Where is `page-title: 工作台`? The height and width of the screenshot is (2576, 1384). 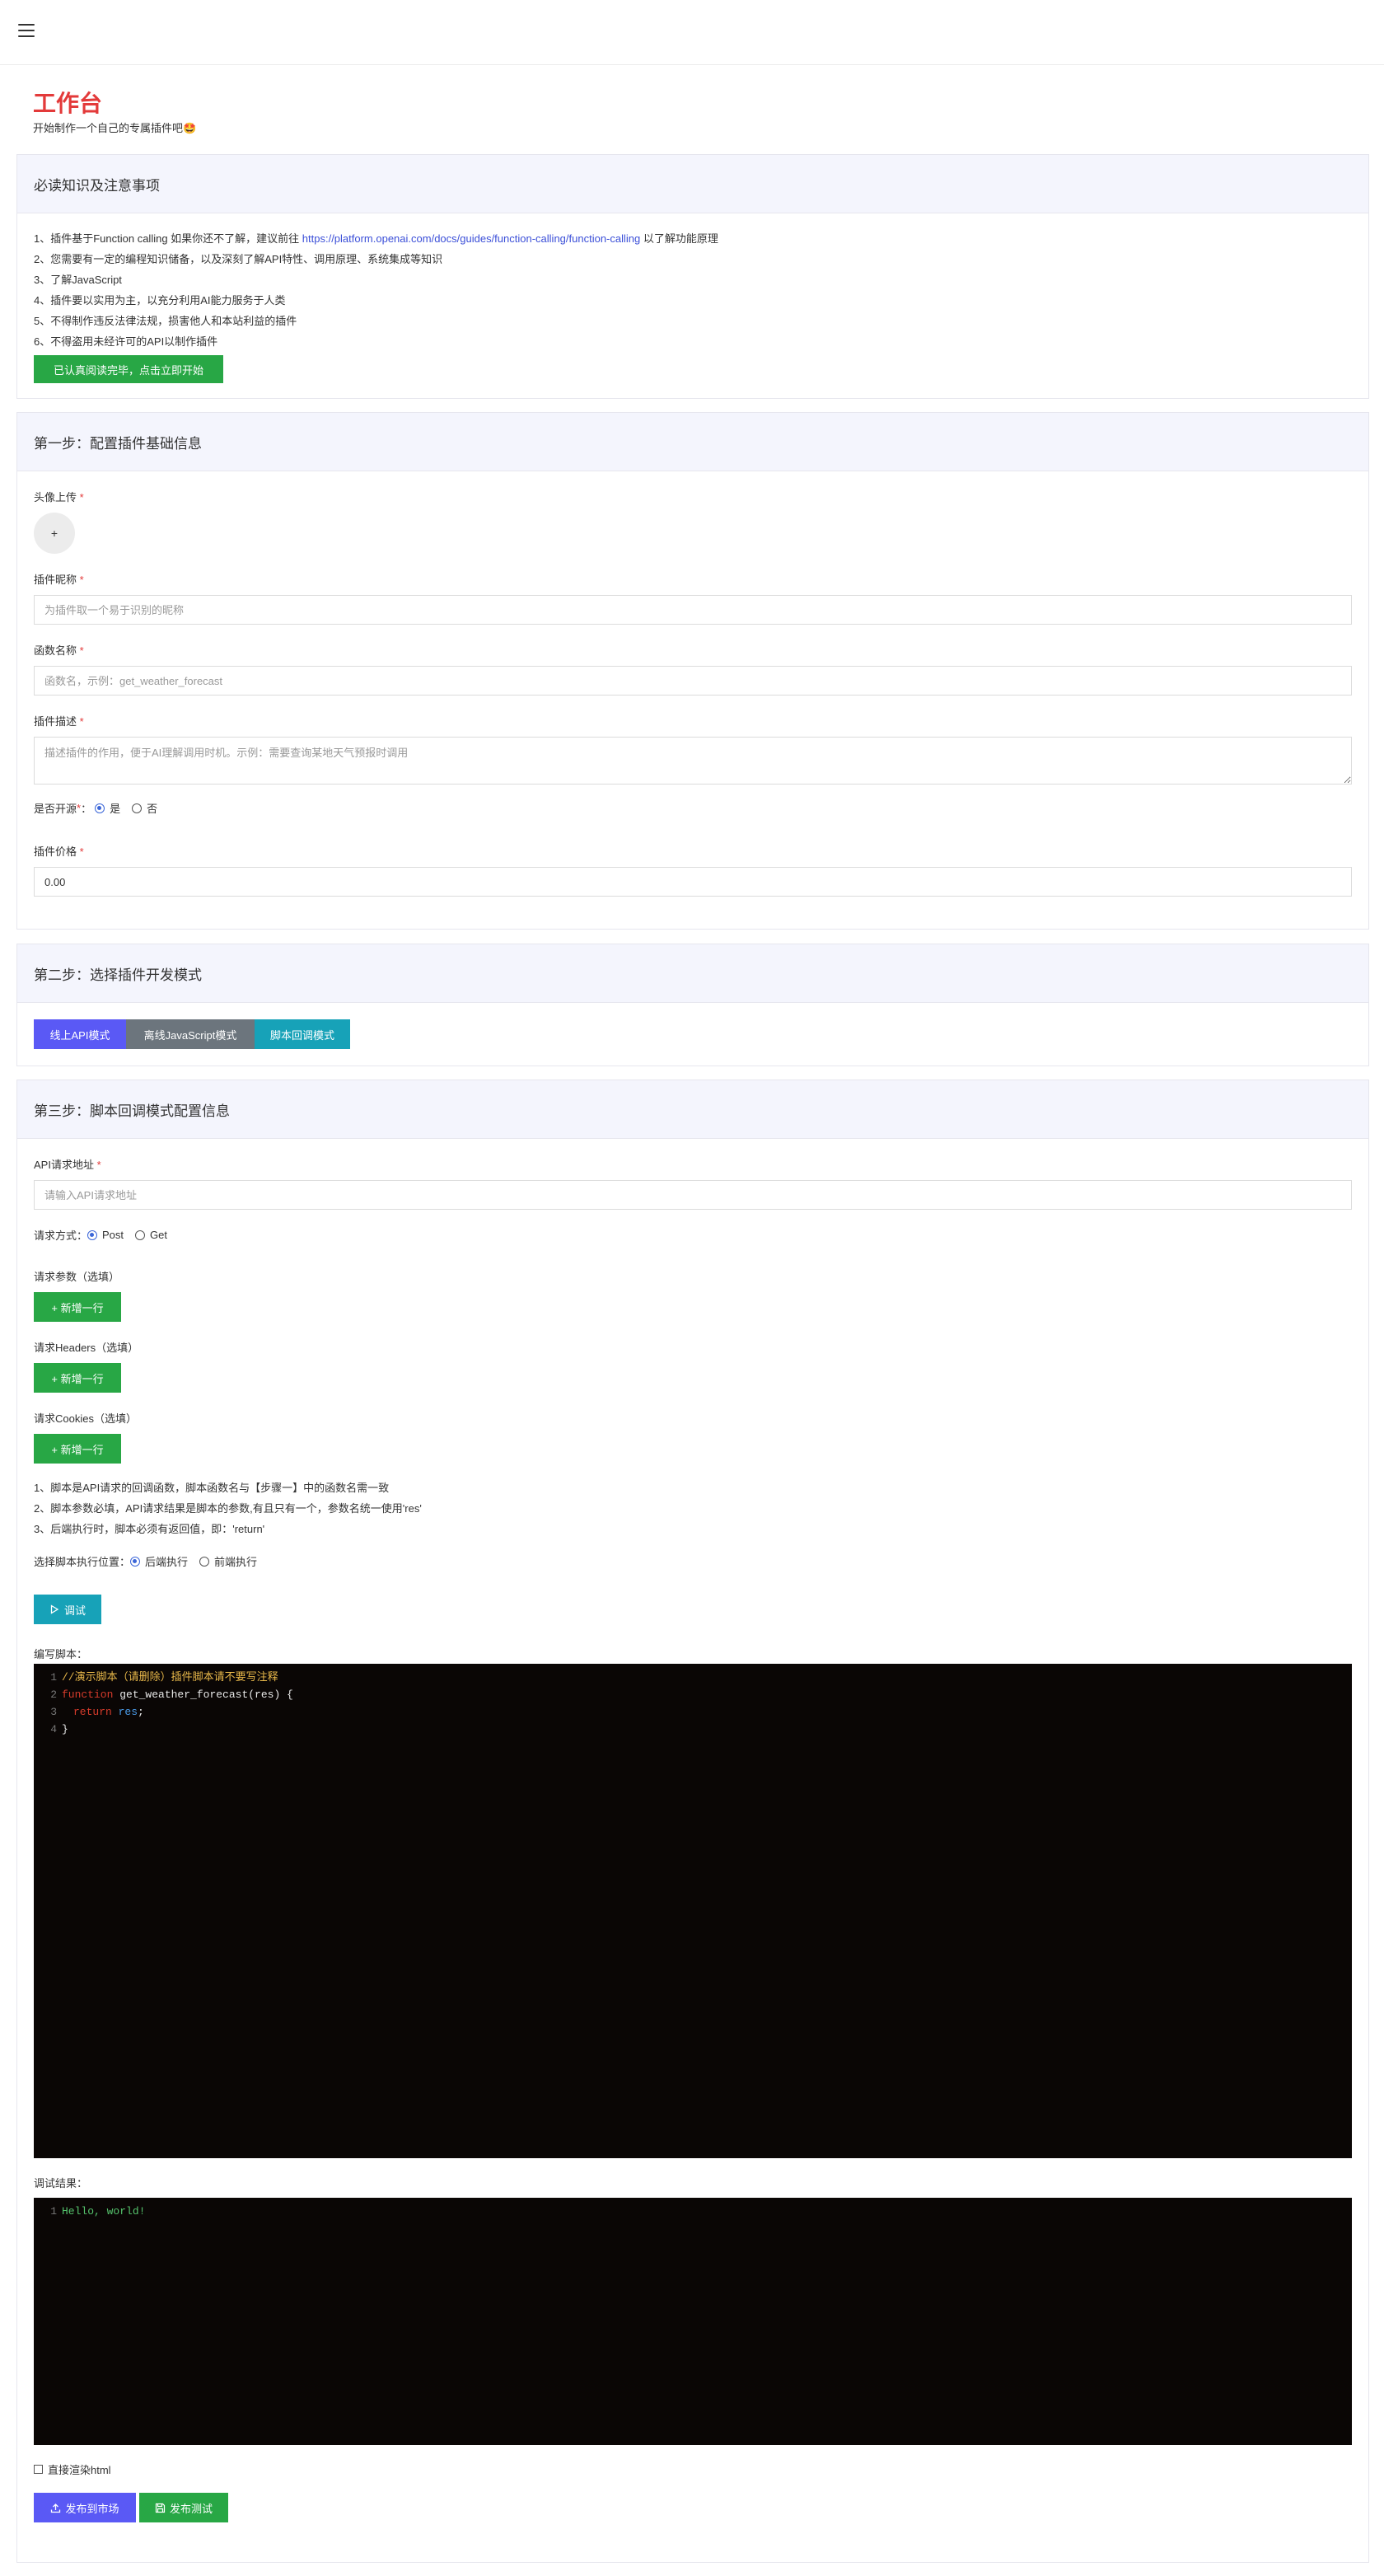 page-title: 工作台 is located at coordinates (68, 103).